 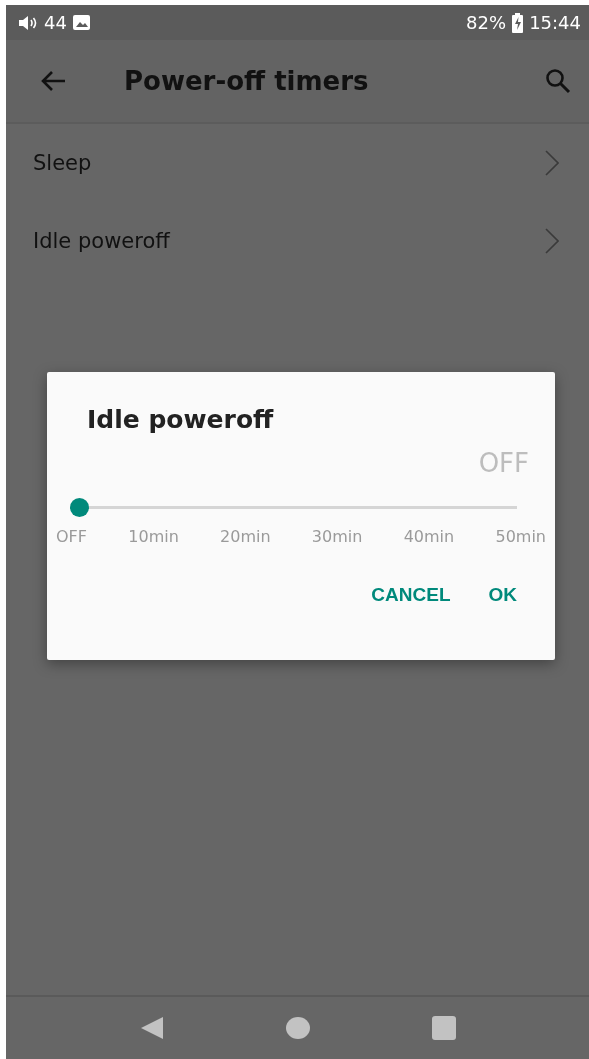 I want to click on settings-item: Sleep, so click(x=297, y=163).